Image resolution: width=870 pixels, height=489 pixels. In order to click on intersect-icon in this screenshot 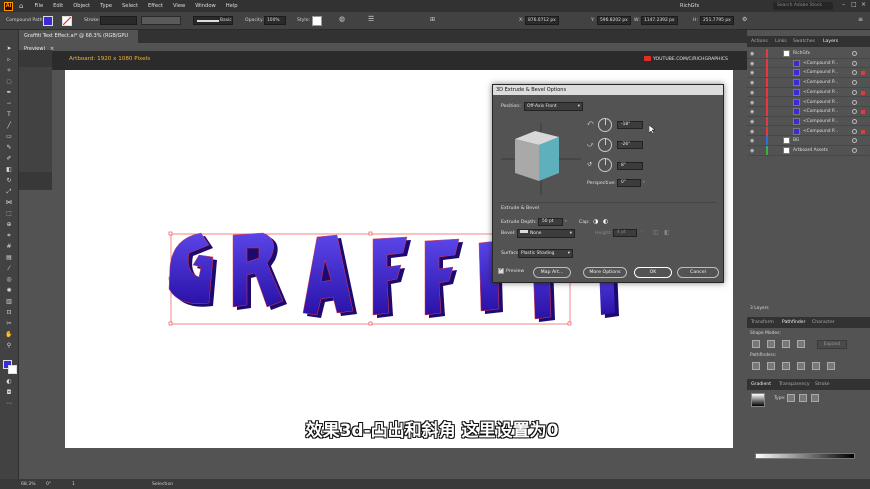, I will do `click(786, 344)`.